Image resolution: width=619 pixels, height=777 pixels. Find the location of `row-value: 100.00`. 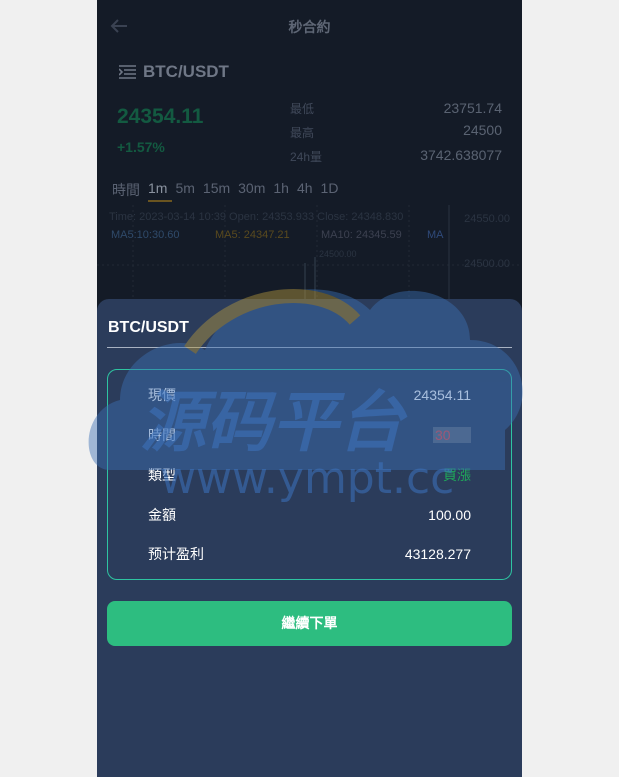

row-value: 100.00 is located at coordinates (449, 515).